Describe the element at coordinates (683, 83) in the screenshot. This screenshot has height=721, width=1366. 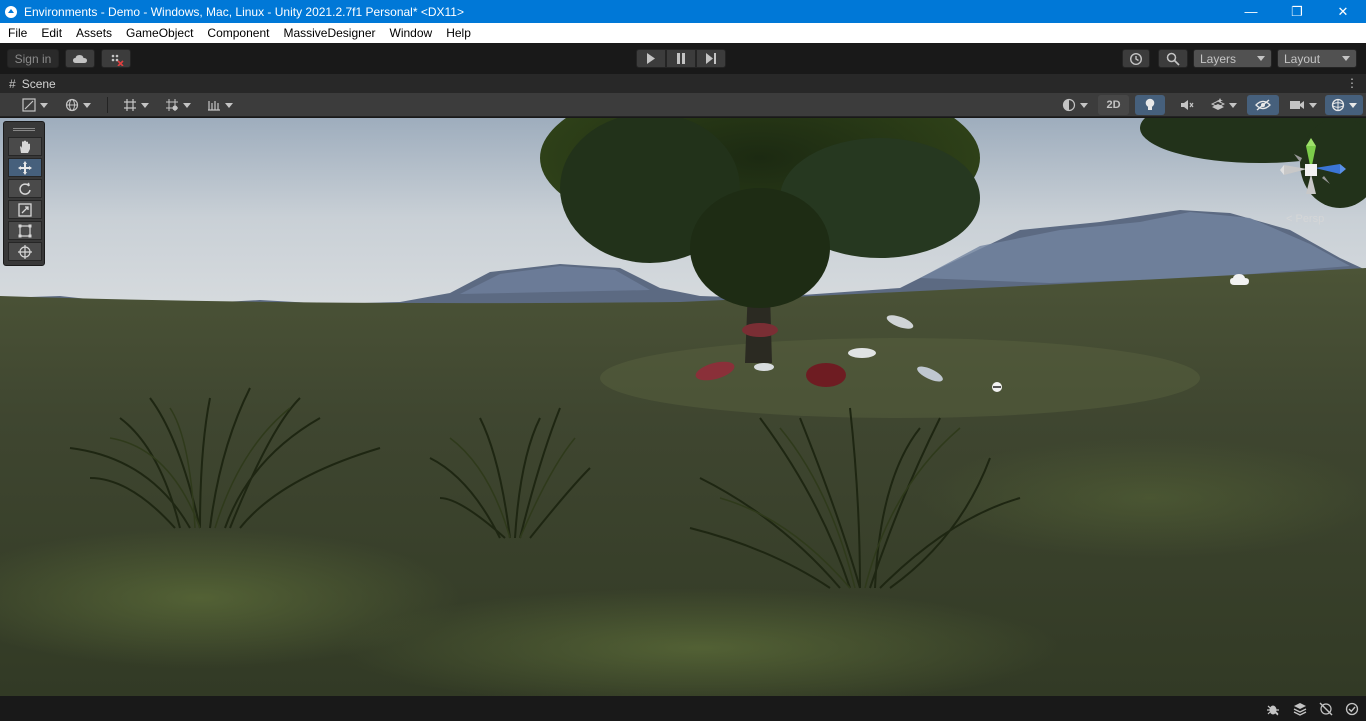
I see `scene-tab-bar: # Scene ⋮` at that location.